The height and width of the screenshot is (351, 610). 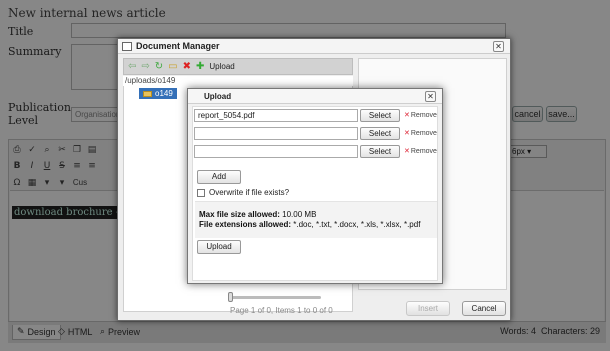 I want to click on overwrite-row: Overwrite if file exists?, so click(x=243, y=192).